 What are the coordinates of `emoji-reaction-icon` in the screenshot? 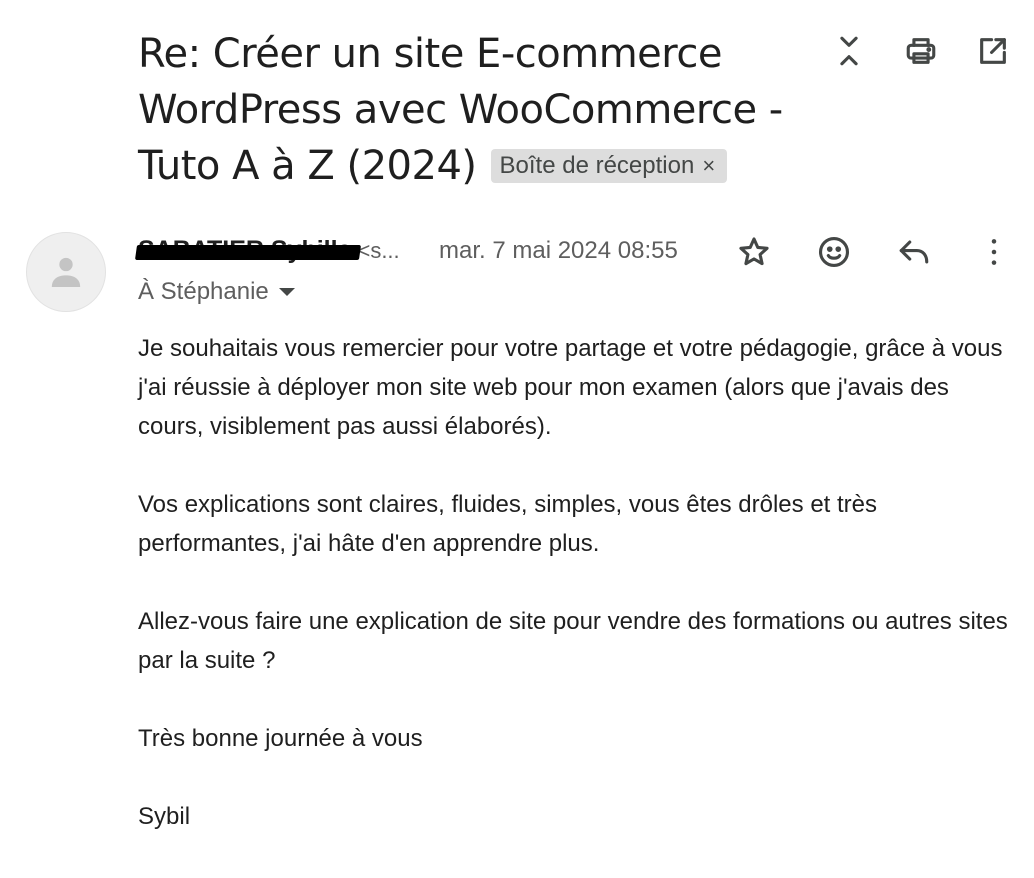 It's located at (834, 252).